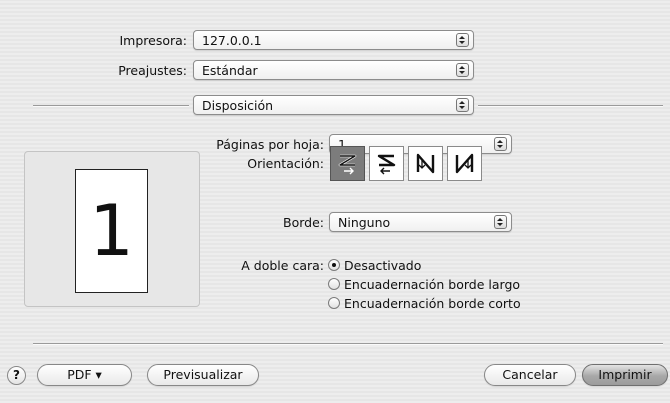 The image size is (670, 403). I want to click on preview-page-number: 1, so click(111, 231).